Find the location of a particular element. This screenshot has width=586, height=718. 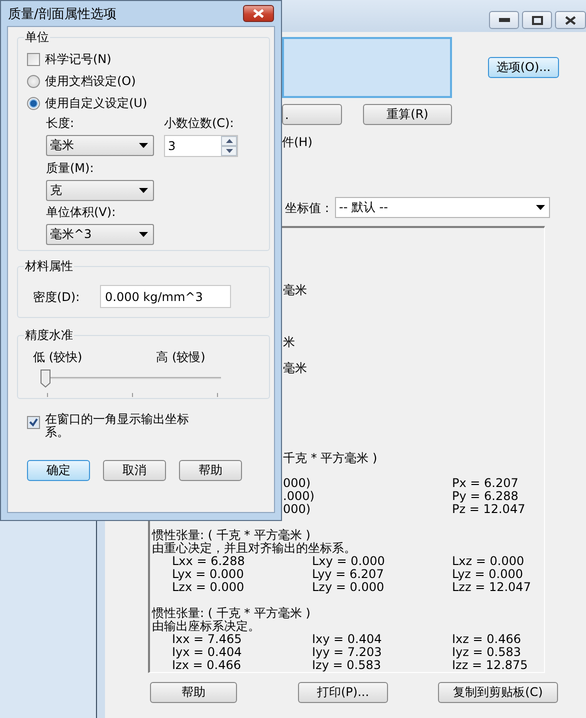

copy-button: 复制到剪贴板(C) is located at coordinates (498, 692).